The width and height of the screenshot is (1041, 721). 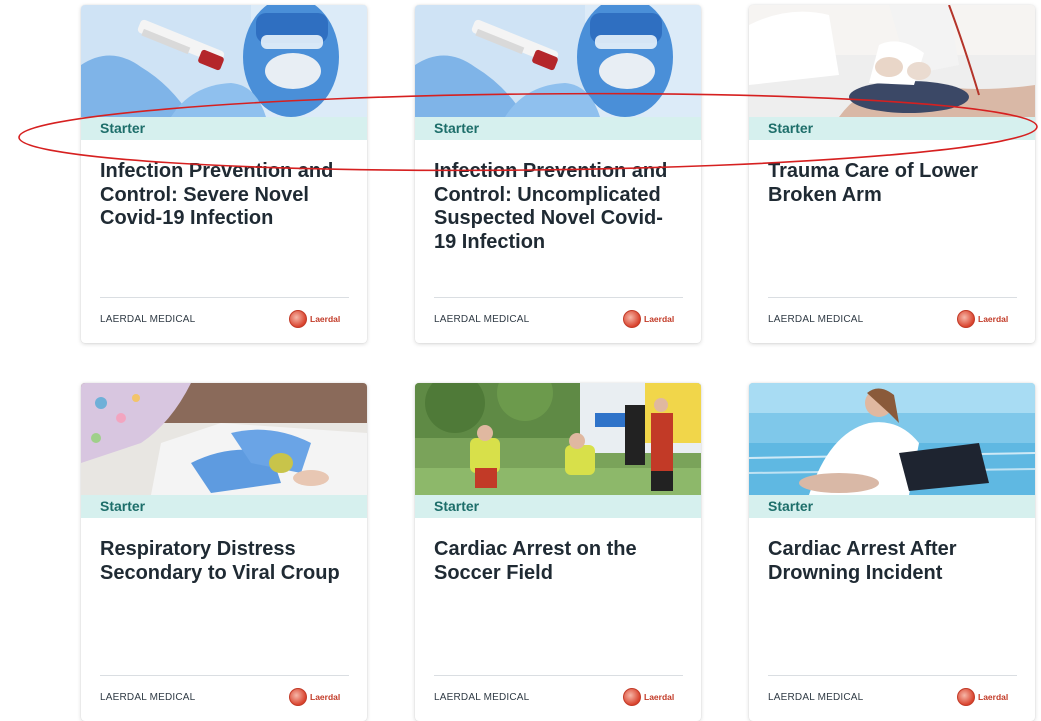 I want to click on course-title: Trauma Care of Lower Broken Arm, so click(x=893, y=183).